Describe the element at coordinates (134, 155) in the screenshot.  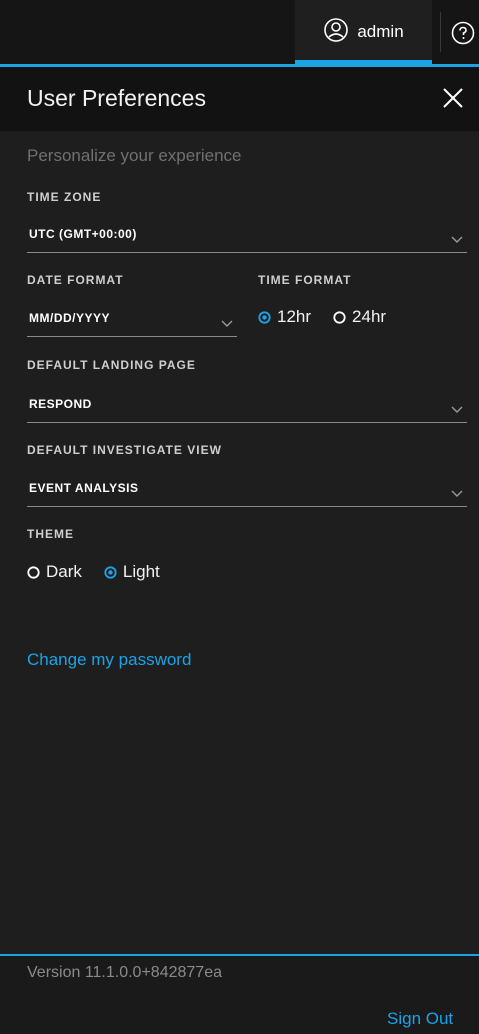
I see `panel-subtitle: Personalize your experience` at that location.